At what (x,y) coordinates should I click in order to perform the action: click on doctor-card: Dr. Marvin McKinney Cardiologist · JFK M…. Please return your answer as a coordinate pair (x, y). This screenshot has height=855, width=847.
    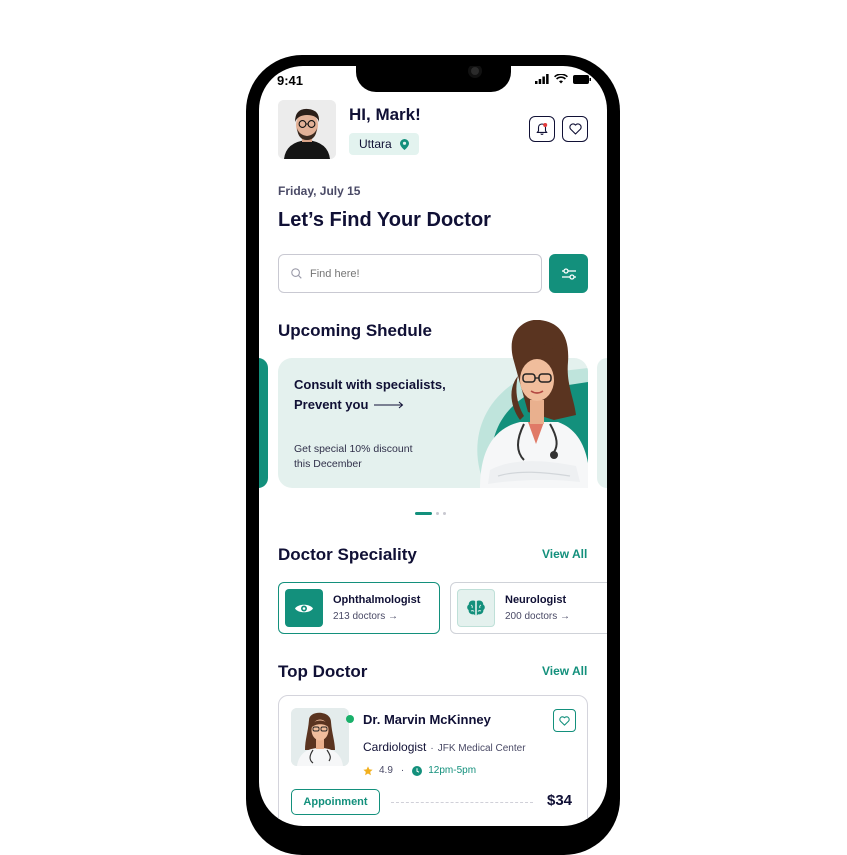
    Looking at the image, I should click on (433, 760).